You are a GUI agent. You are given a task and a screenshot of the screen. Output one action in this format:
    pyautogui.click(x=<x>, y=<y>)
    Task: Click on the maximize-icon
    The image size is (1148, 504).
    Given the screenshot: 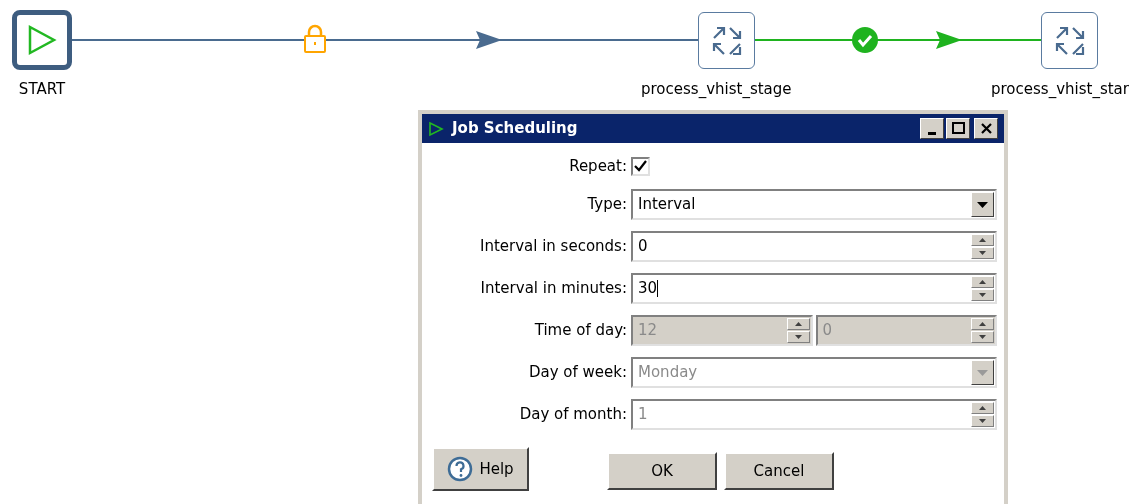 What is the action you would take?
    pyautogui.click(x=958, y=128)
    